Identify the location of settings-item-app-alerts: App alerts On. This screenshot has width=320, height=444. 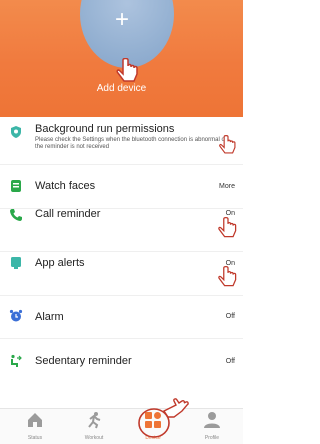
(121, 273).